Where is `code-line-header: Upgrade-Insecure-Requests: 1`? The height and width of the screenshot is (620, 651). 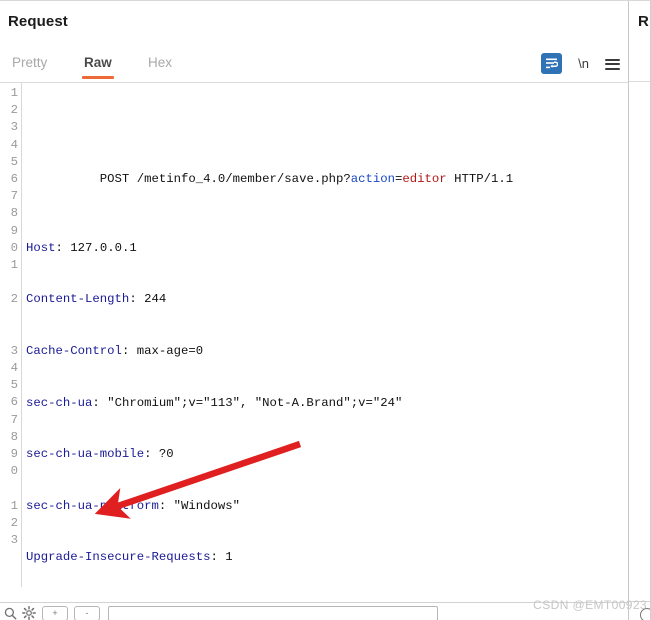 code-line-header: Upgrade-Insecure-Requests: 1 is located at coordinates (129, 557).